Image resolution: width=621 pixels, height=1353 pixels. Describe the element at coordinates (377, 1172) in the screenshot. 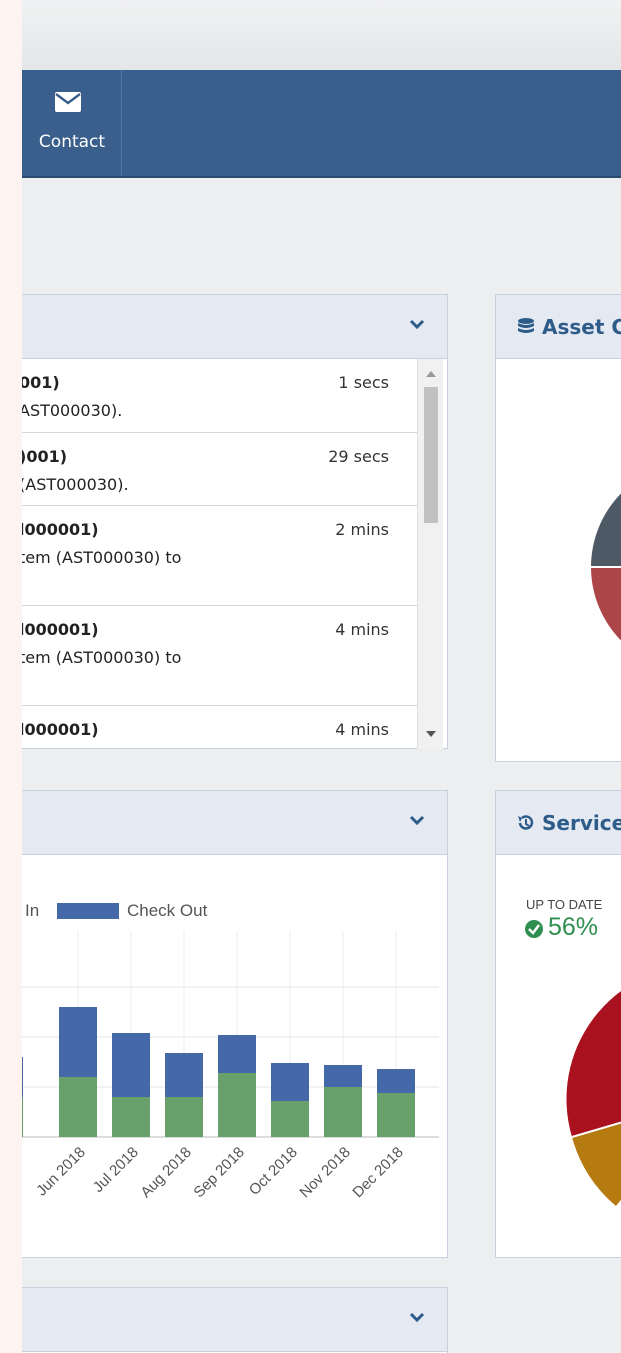

I see `chart-tick-label: Dec 2018` at that location.